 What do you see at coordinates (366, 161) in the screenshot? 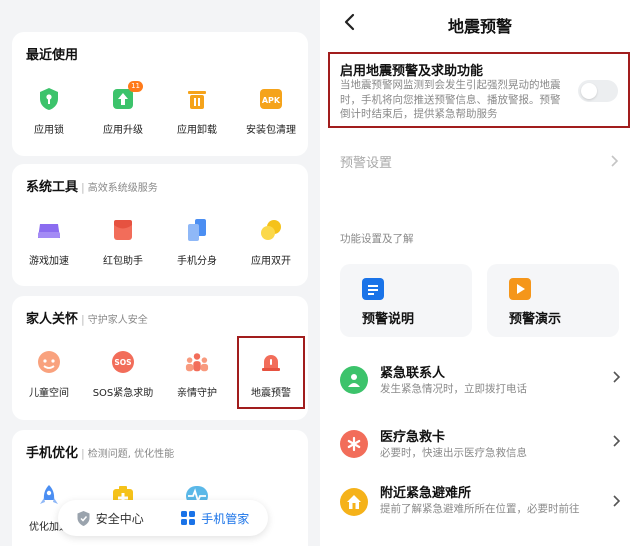
I see `alert-settings-row: 预警设置` at bounding box center [366, 161].